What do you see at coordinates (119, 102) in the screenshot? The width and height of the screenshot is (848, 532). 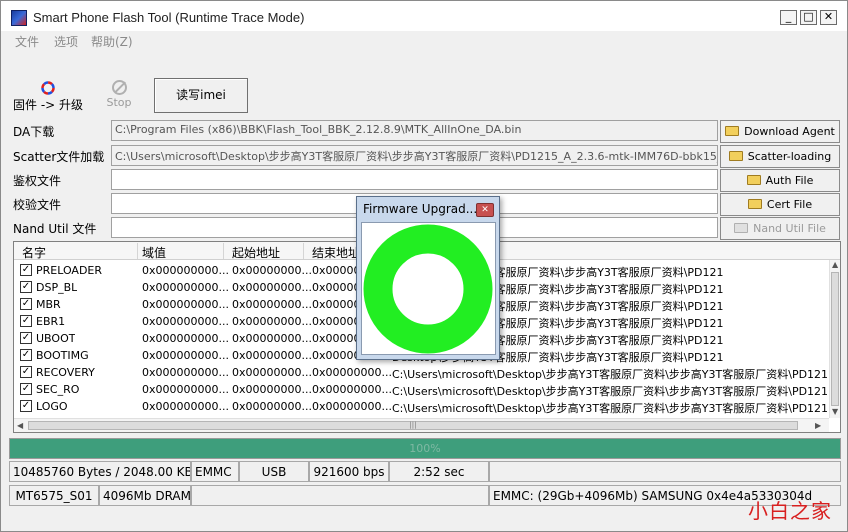 I see `stop-label: Stop` at bounding box center [119, 102].